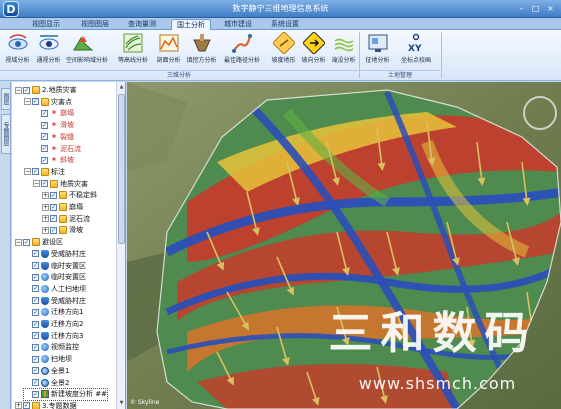 Image resolution: width=561 pixels, height=409 pixels. Describe the element at coordinates (17, 51) in the screenshot. I see `viewshed-analysis-button: 视域分析` at that location.